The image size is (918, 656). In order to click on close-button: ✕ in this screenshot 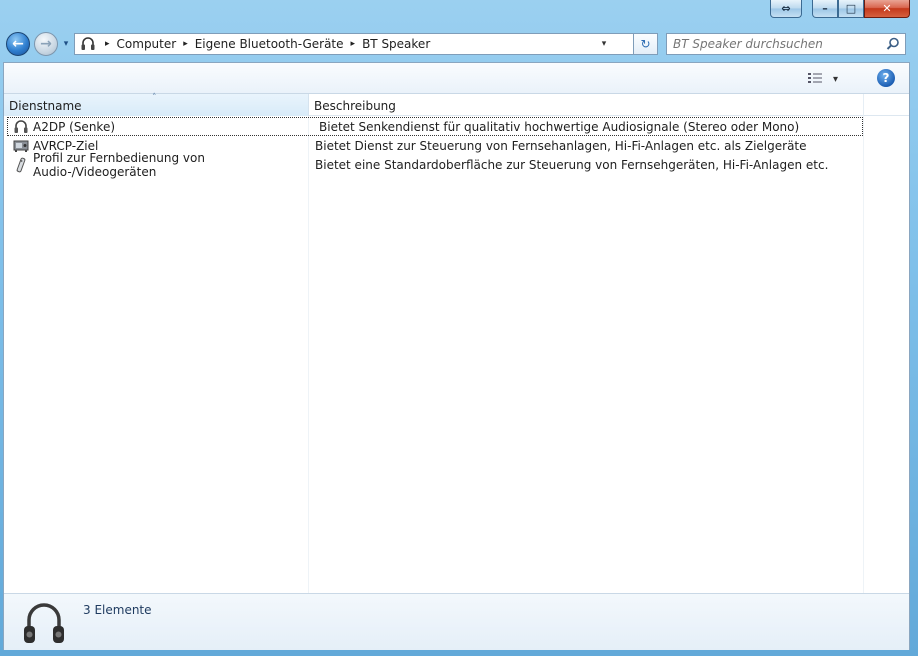, I will do `click(887, 9)`.